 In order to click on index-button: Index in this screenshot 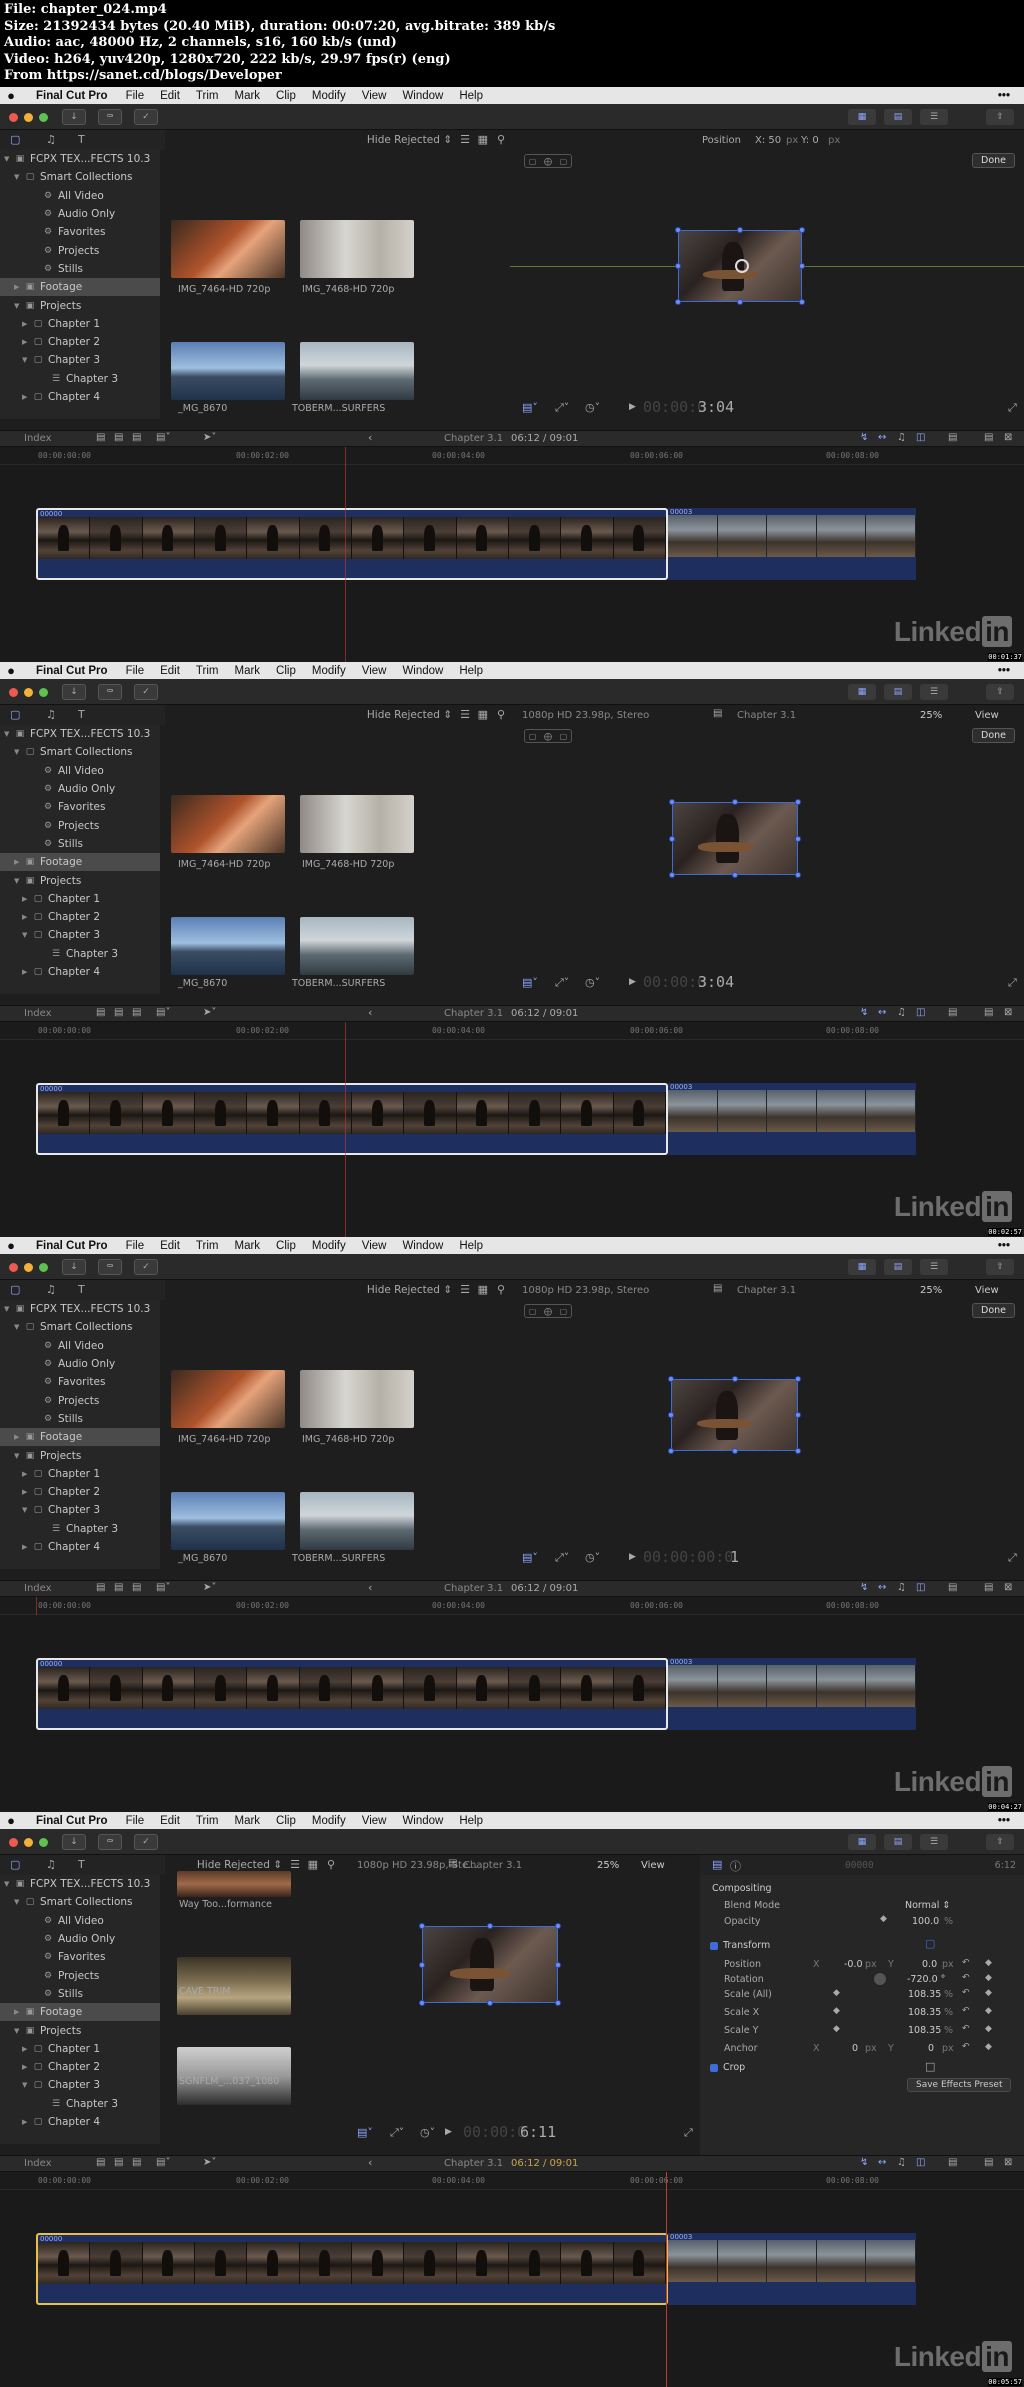, I will do `click(38, 438)`.